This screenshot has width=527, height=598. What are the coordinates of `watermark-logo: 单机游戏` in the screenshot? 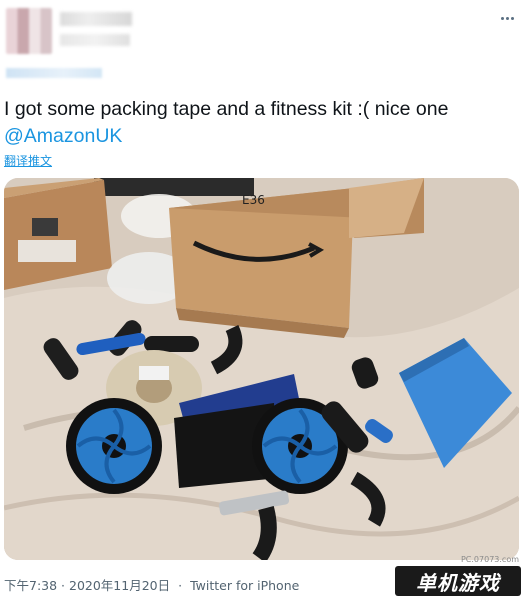 It's located at (458, 581).